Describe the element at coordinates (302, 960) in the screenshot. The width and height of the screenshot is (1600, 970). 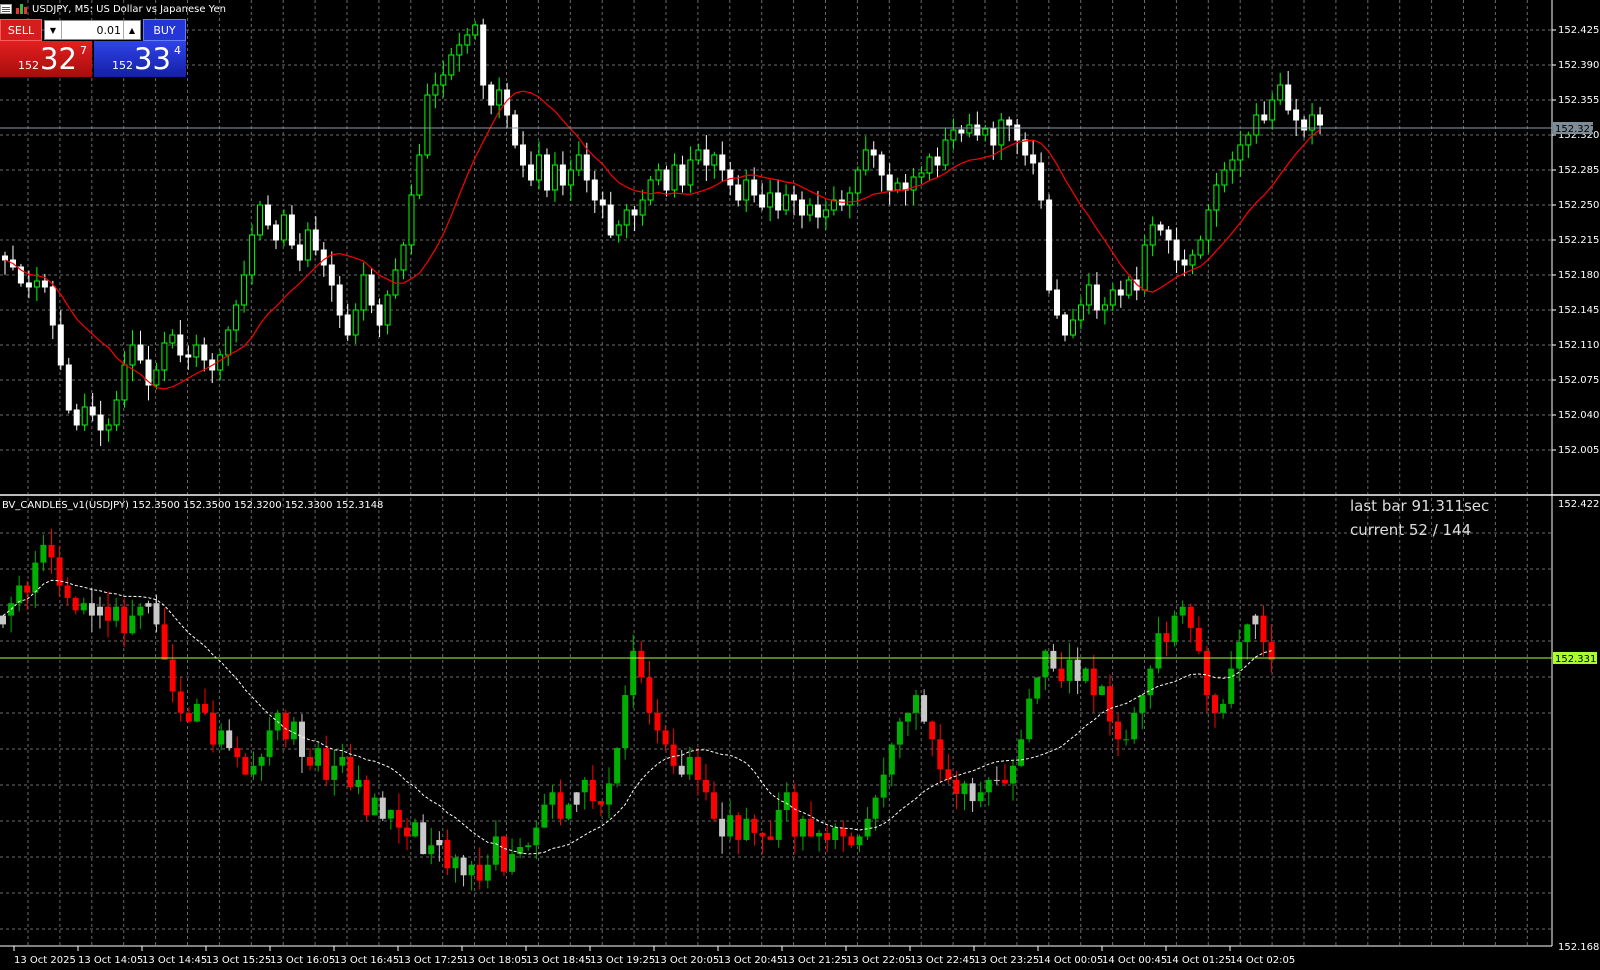
I see `time-tick-label: 13 Oct 16:05` at that location.